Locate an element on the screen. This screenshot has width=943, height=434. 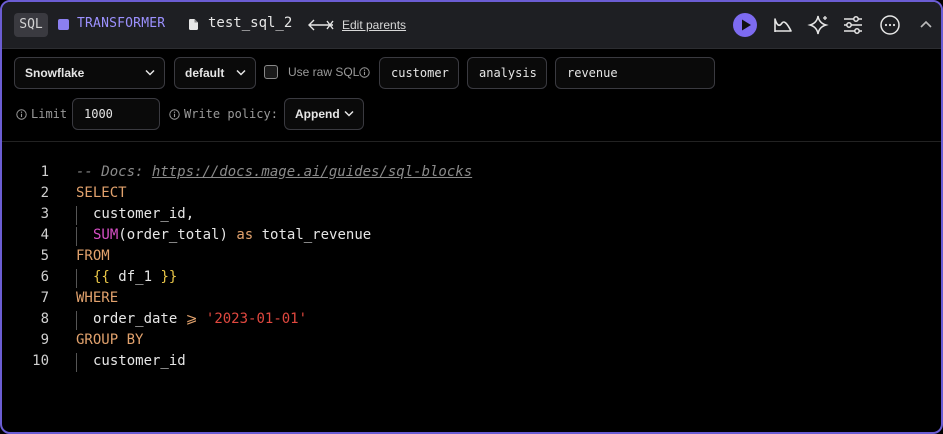
code-token: total_revenue is located at coordinates (312, 235).